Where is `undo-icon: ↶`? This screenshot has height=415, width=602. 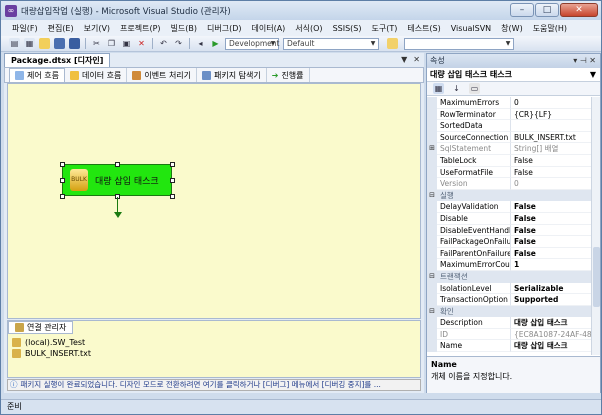
undo-icon: ↶ is located at coordinates (163, 43).